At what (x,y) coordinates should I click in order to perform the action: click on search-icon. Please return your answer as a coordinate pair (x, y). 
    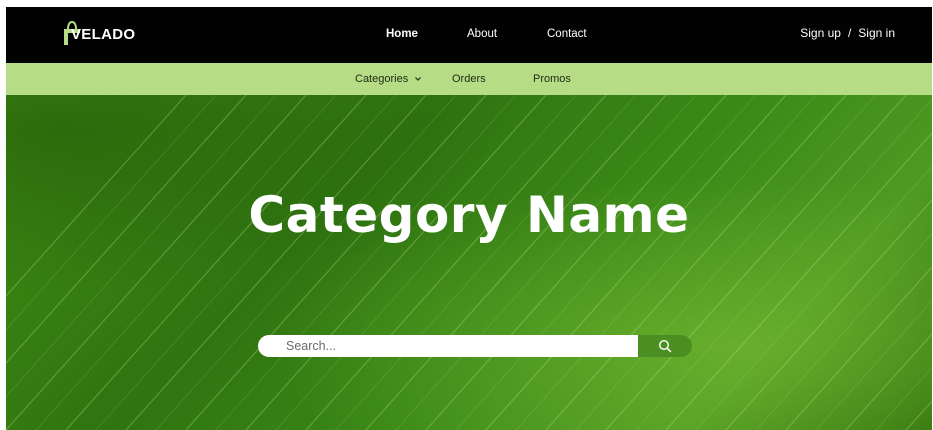
    Looking at the image, I should click on (665, 346).